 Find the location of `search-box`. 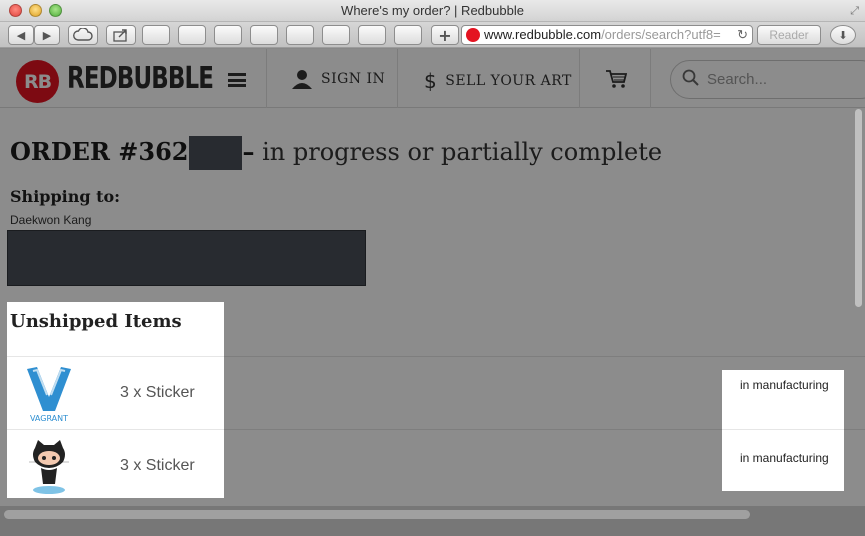

search-box is located at coordinates (767, 79).